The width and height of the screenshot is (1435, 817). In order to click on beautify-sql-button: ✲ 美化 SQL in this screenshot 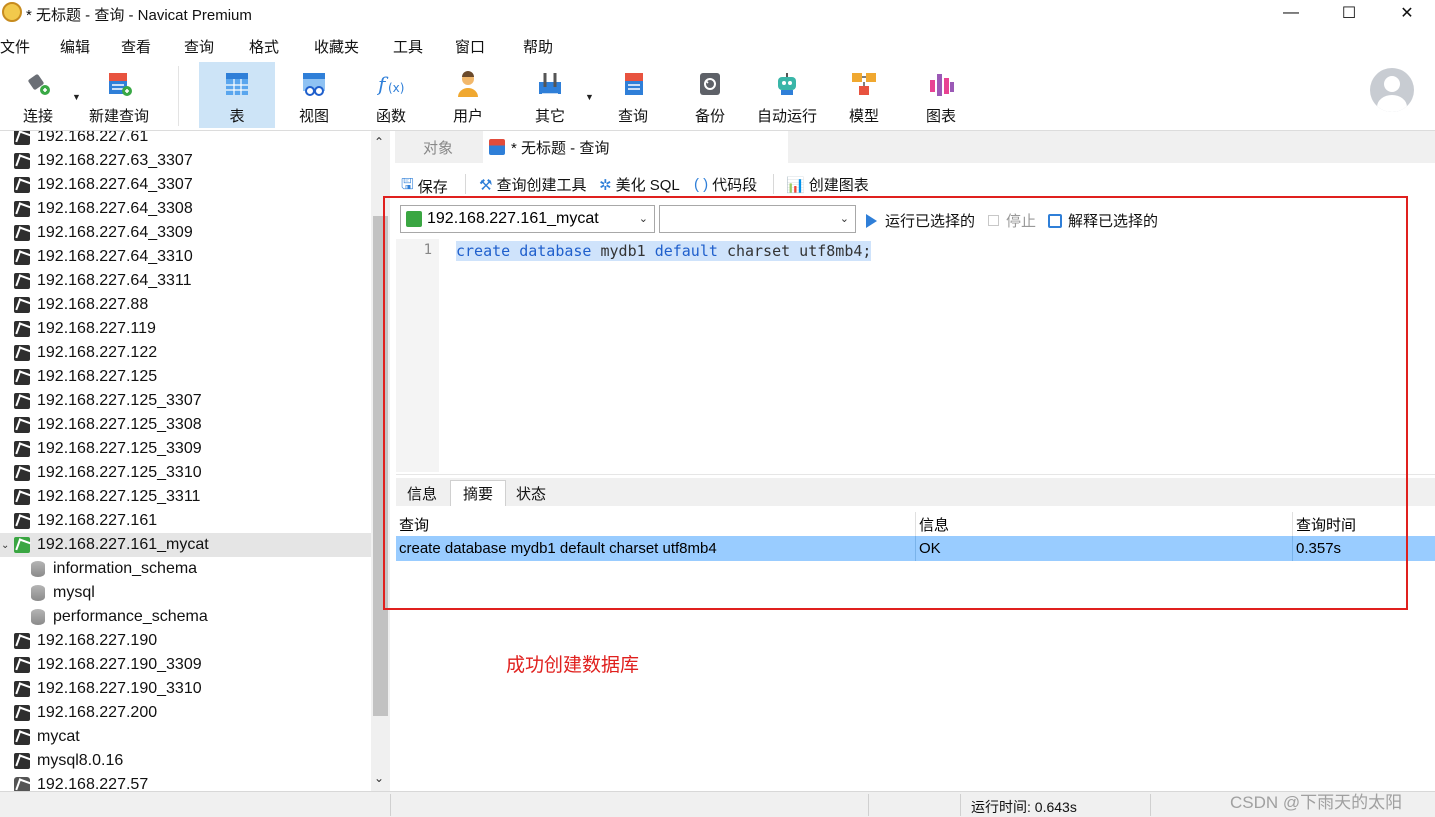, I will do `click(639, 184)`.